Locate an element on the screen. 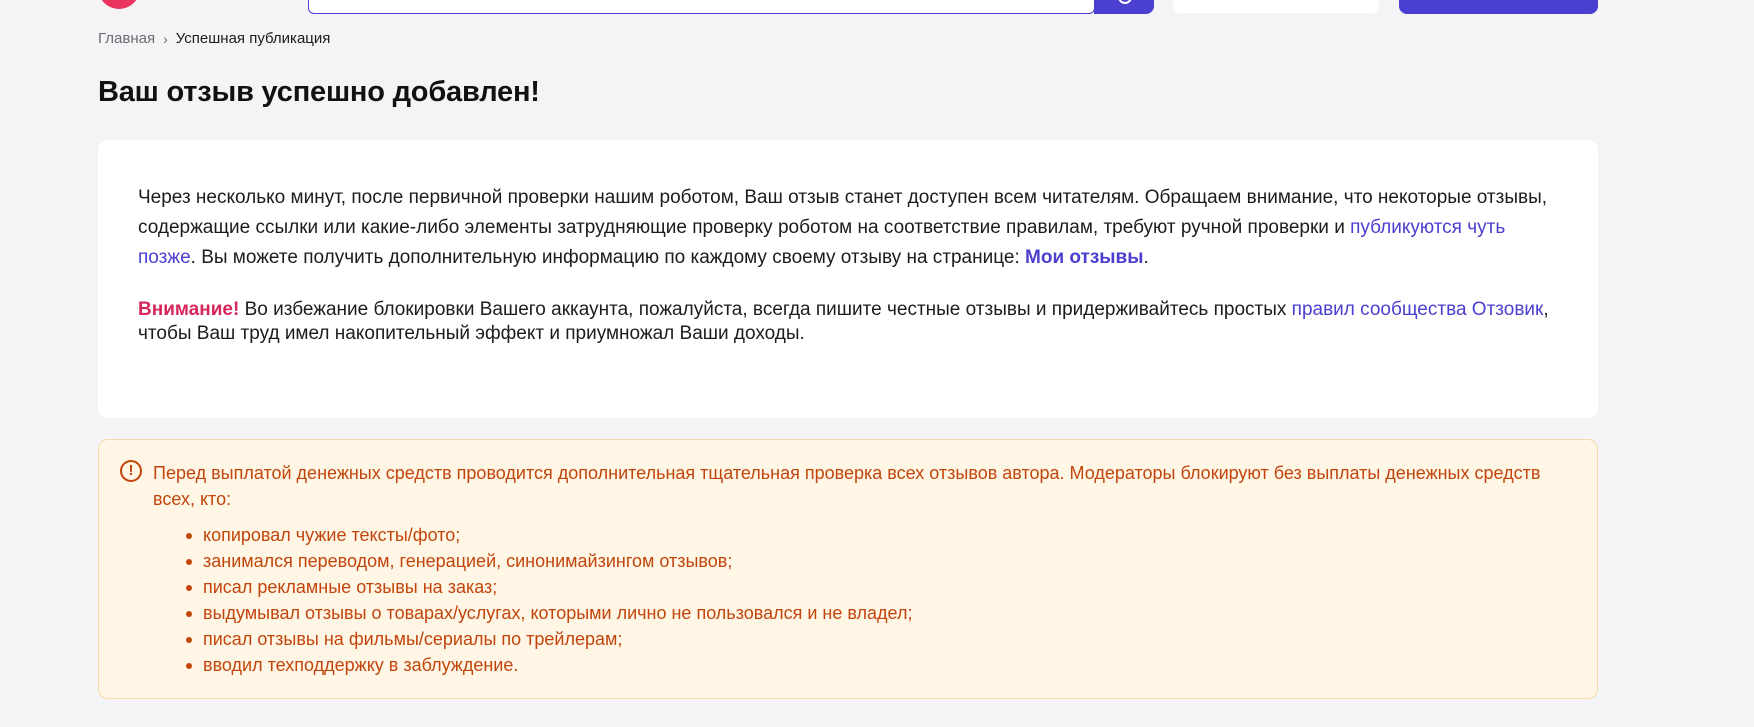 This screenshot has width=1754, height=727. info-text-end: . is located at coordinates (1146, 257).